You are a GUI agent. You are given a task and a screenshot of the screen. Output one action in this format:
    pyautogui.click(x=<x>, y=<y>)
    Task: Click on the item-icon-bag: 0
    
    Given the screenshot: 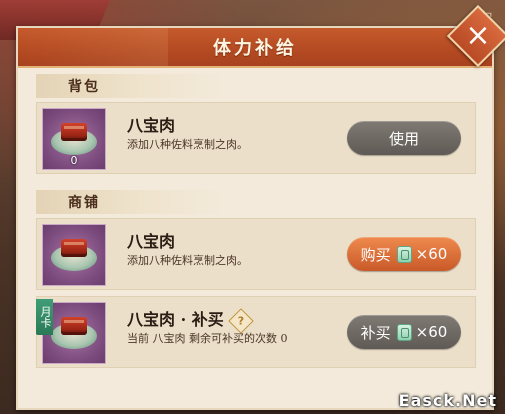 What is the action you would take?
    pyautogui.click(x=74, y=139)
    